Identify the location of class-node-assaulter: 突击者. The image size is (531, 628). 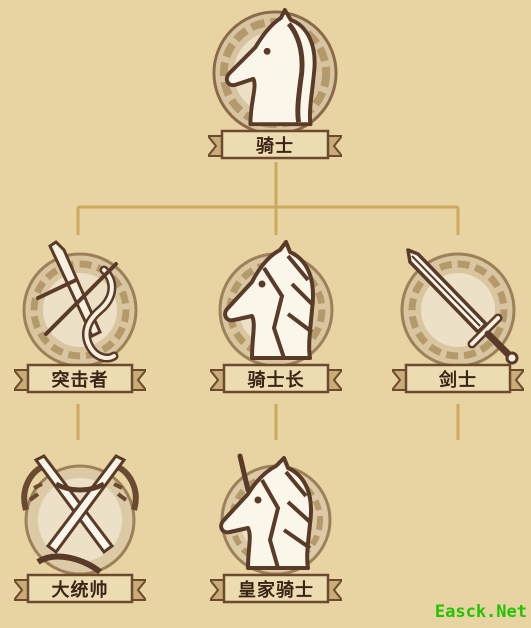
(80, 320).